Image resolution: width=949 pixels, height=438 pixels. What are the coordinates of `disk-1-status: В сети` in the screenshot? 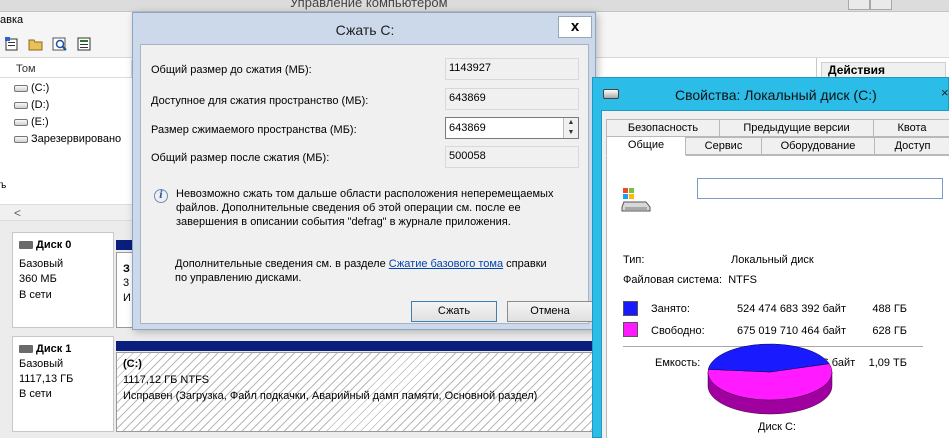 It's located at (35, 394).